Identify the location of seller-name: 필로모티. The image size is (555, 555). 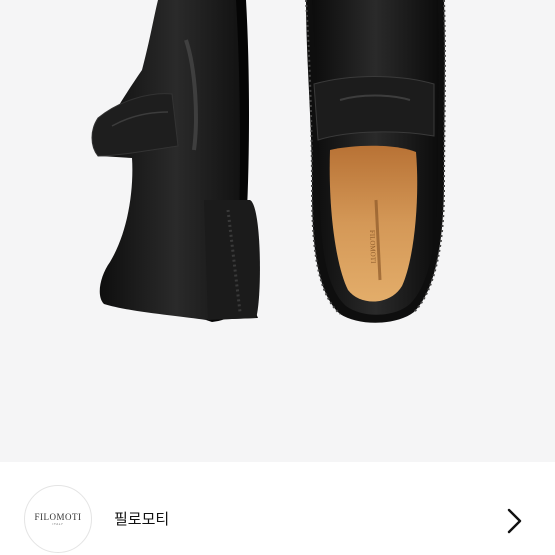
(141, 519).